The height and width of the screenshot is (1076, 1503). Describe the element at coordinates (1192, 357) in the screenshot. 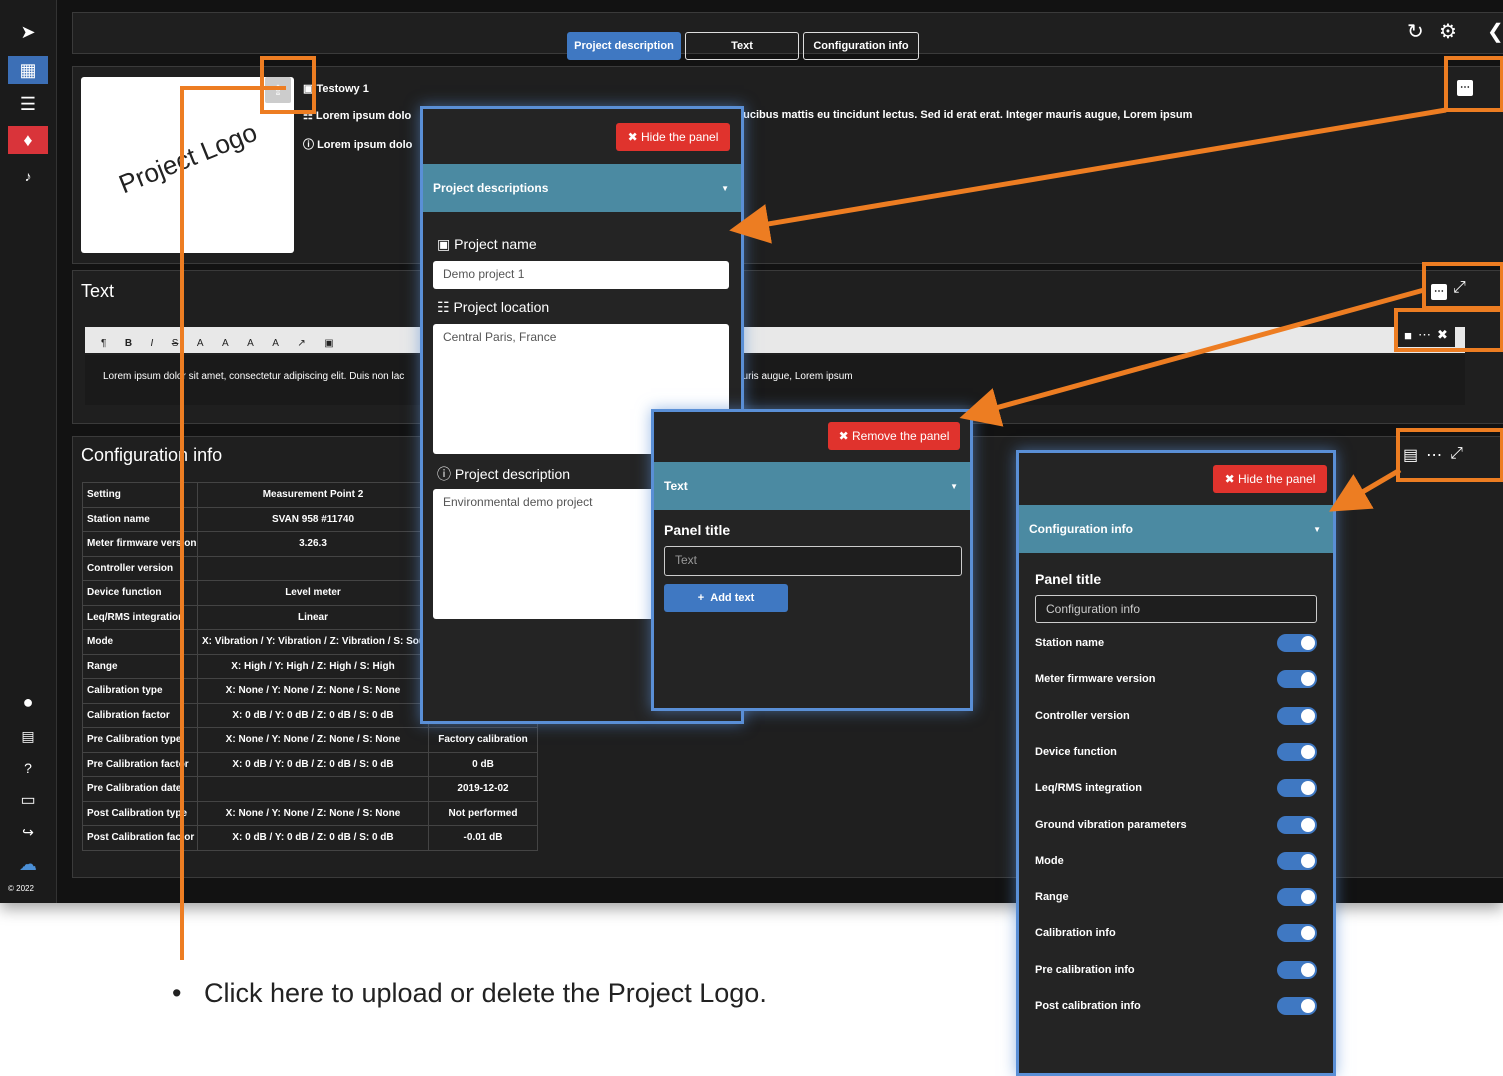

I see `annotation-arrow-text` at that location.